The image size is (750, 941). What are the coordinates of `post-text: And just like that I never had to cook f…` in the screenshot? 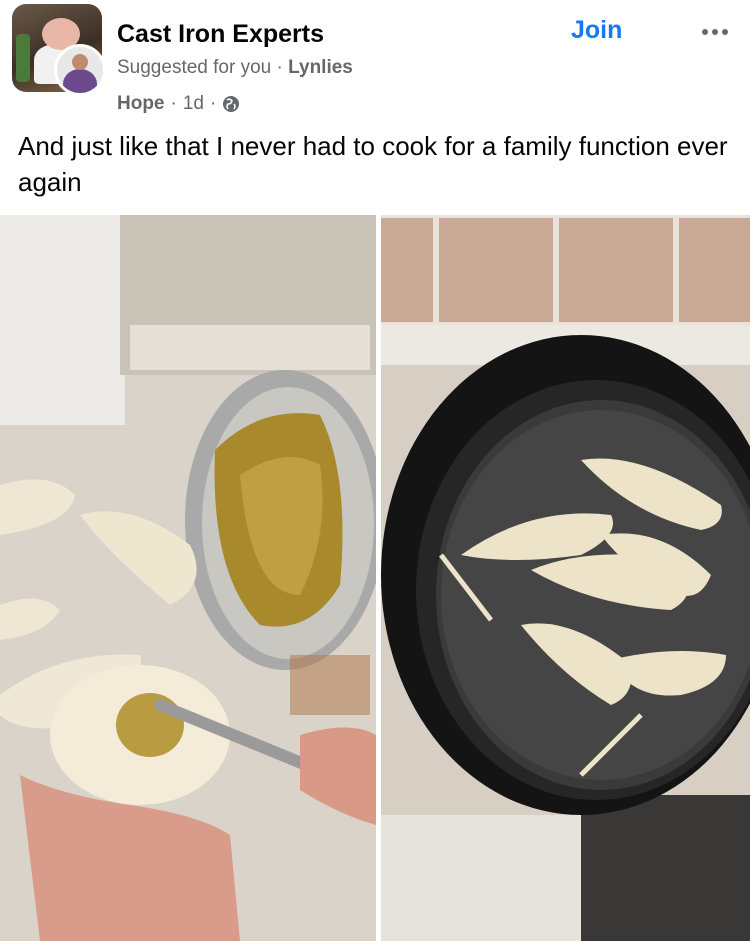 It's located at (373, 164).